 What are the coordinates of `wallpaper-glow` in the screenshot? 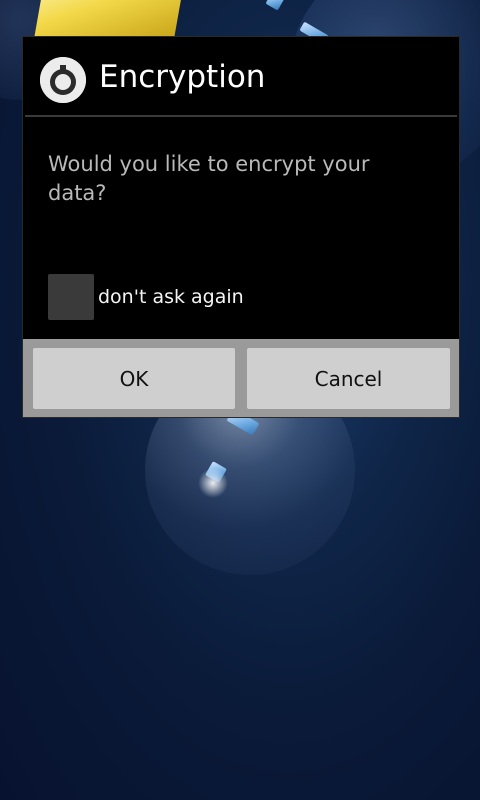 It's located at (213, 483).